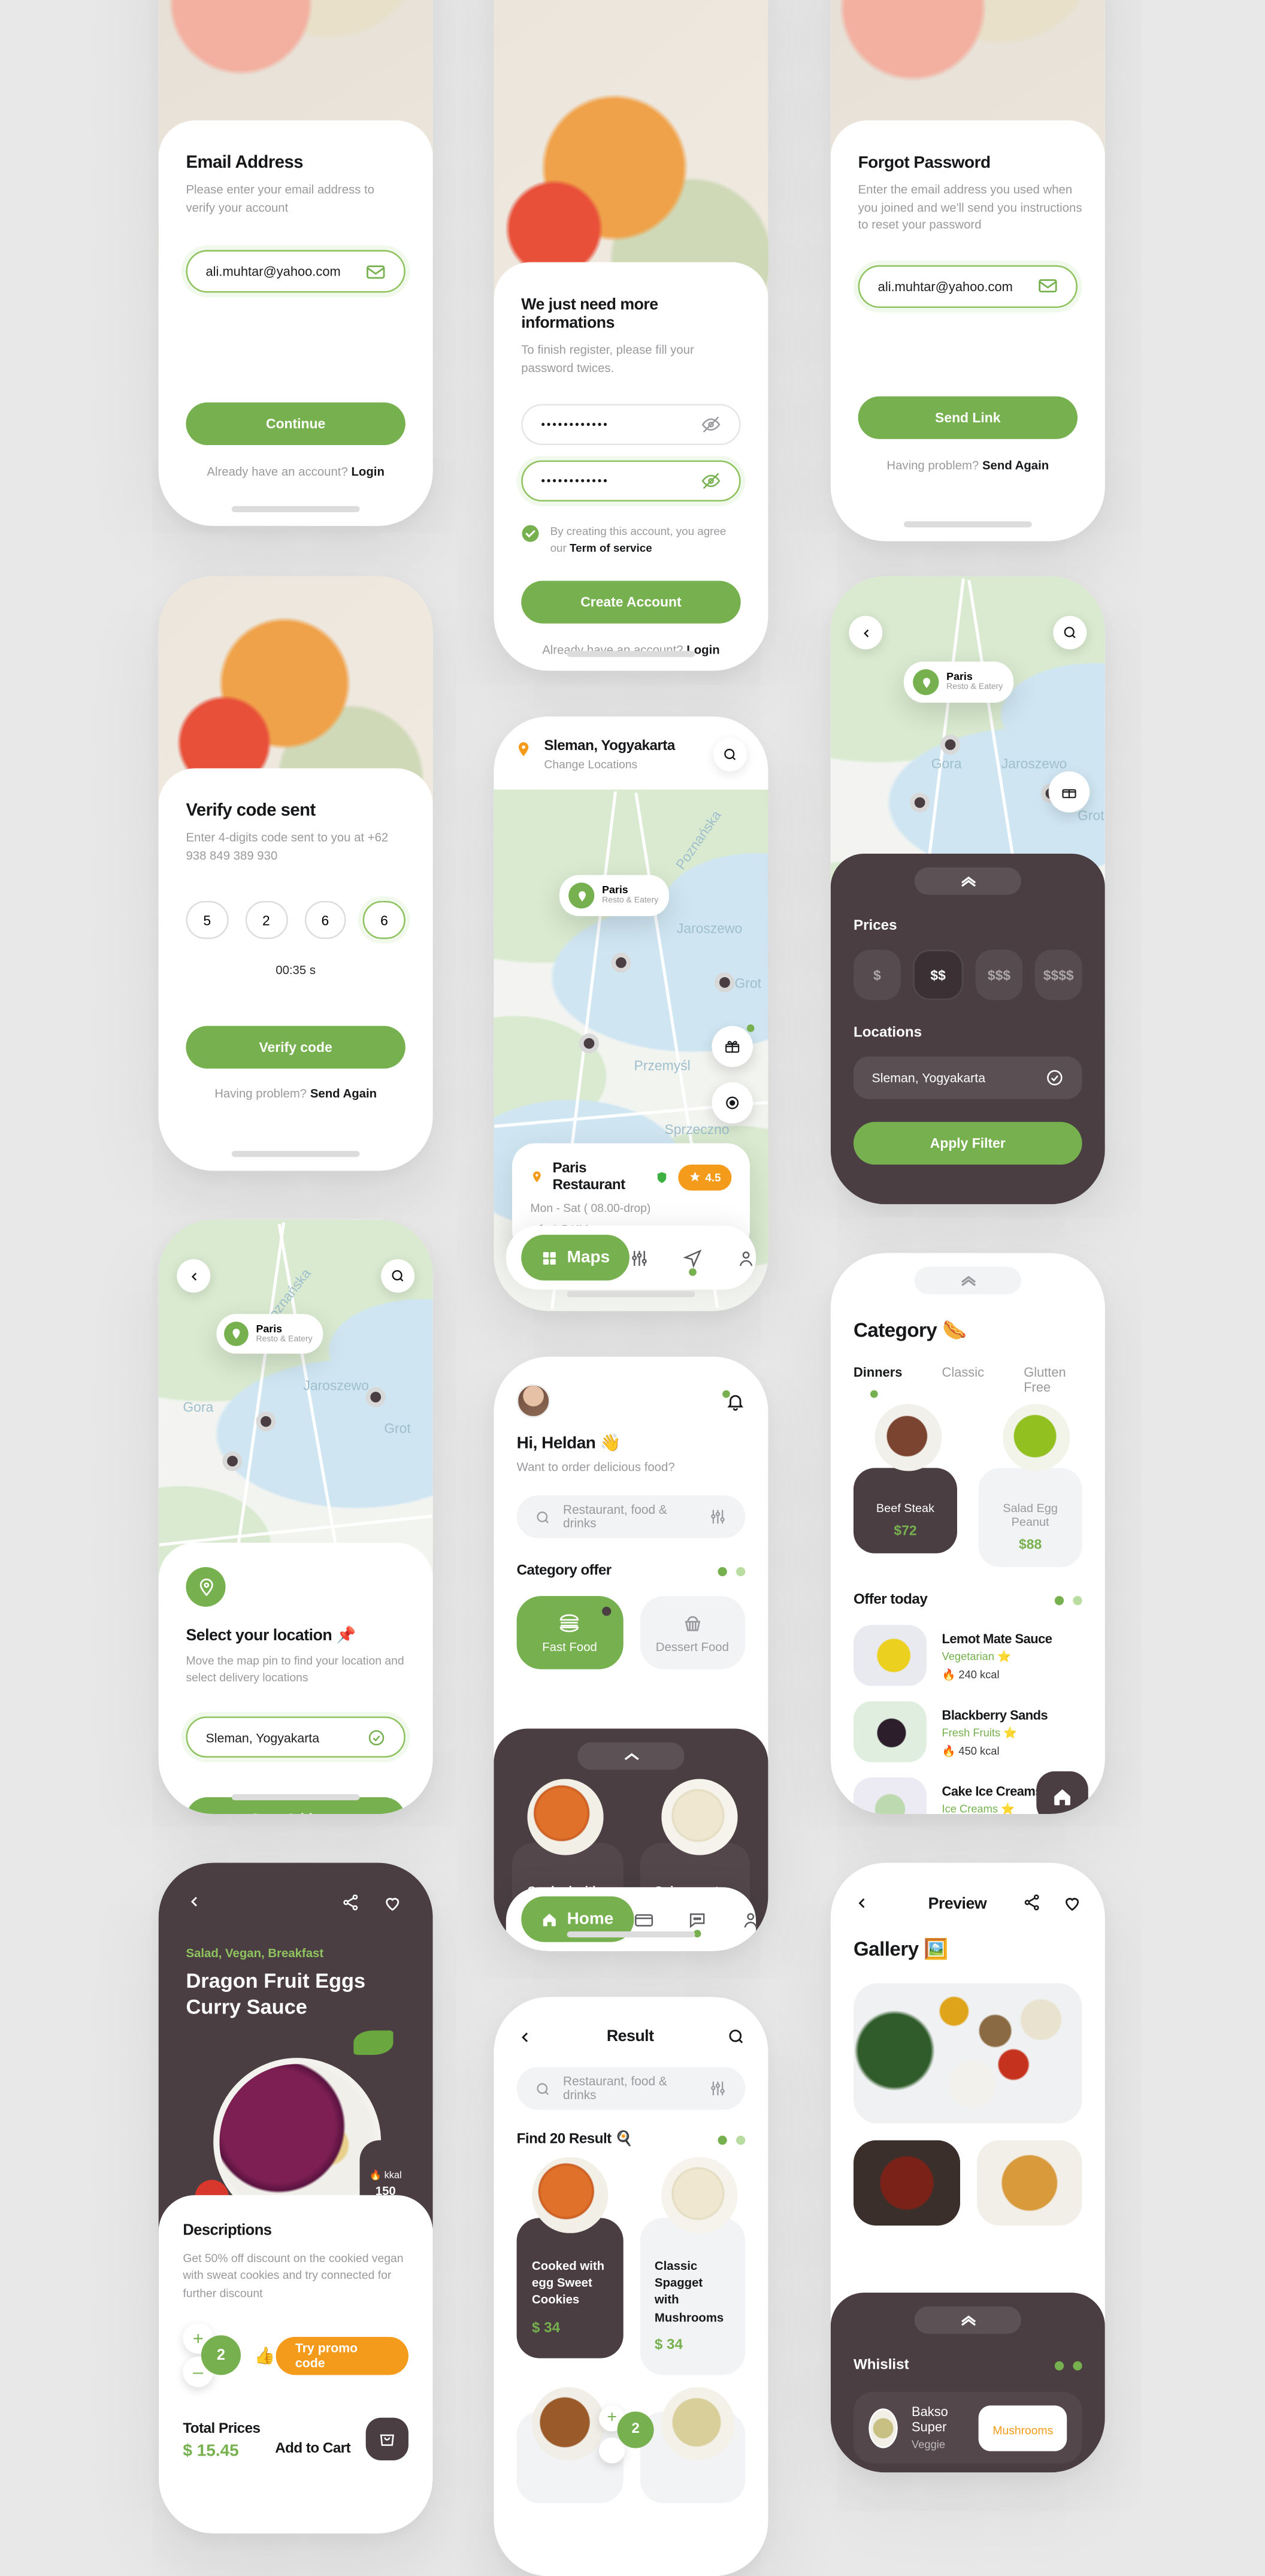 The image size is (1265, 2576). I want to click on otp-digit-0: 5, so click(207, 920).